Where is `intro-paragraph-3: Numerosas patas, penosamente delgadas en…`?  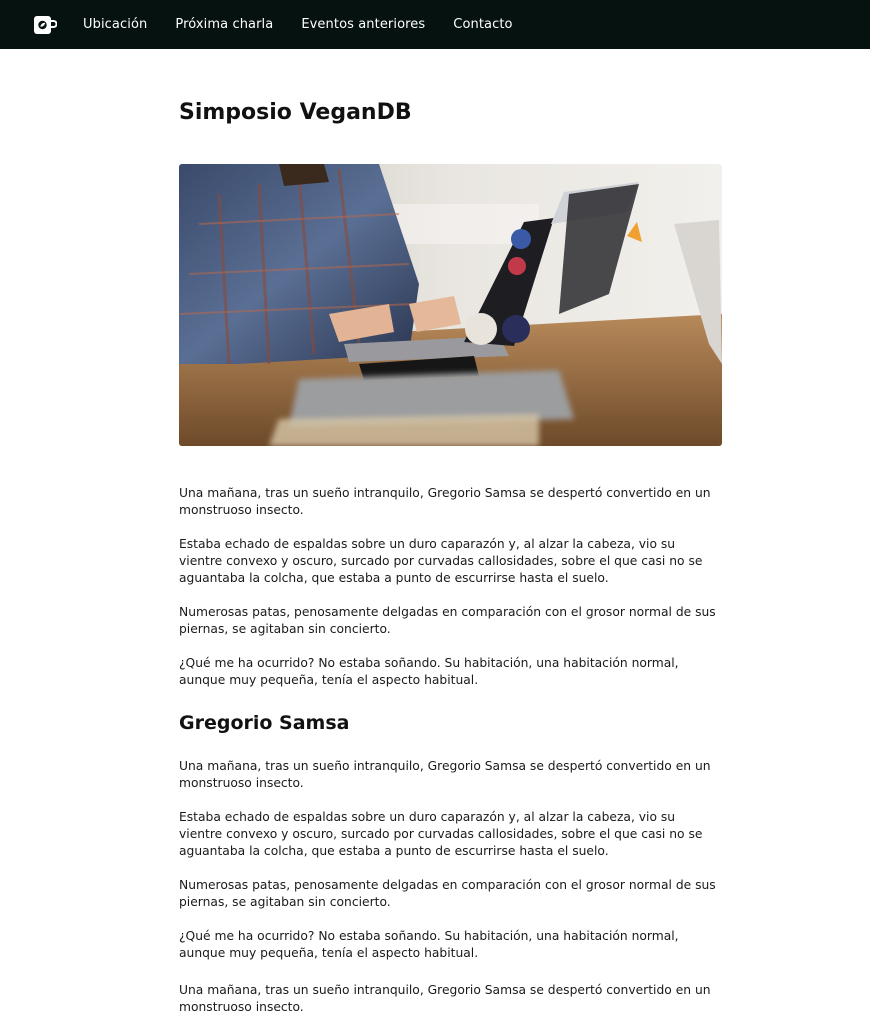 intro-paragraph-3: Numerosas patas, penosamente delgadas en… is located at coordinates (447, 620).